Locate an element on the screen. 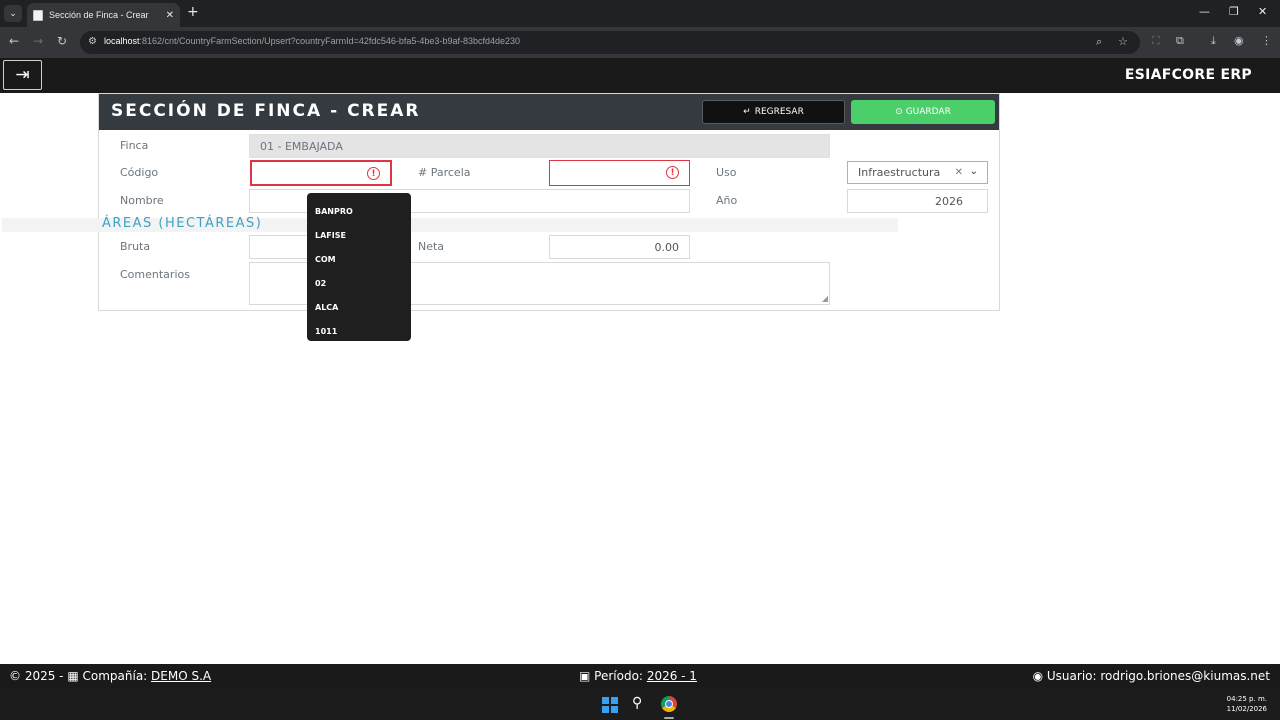 The width and height of the screenshot is (1280, 720). autocomplete-item: BANPRO is located at coordinates (359, 211).